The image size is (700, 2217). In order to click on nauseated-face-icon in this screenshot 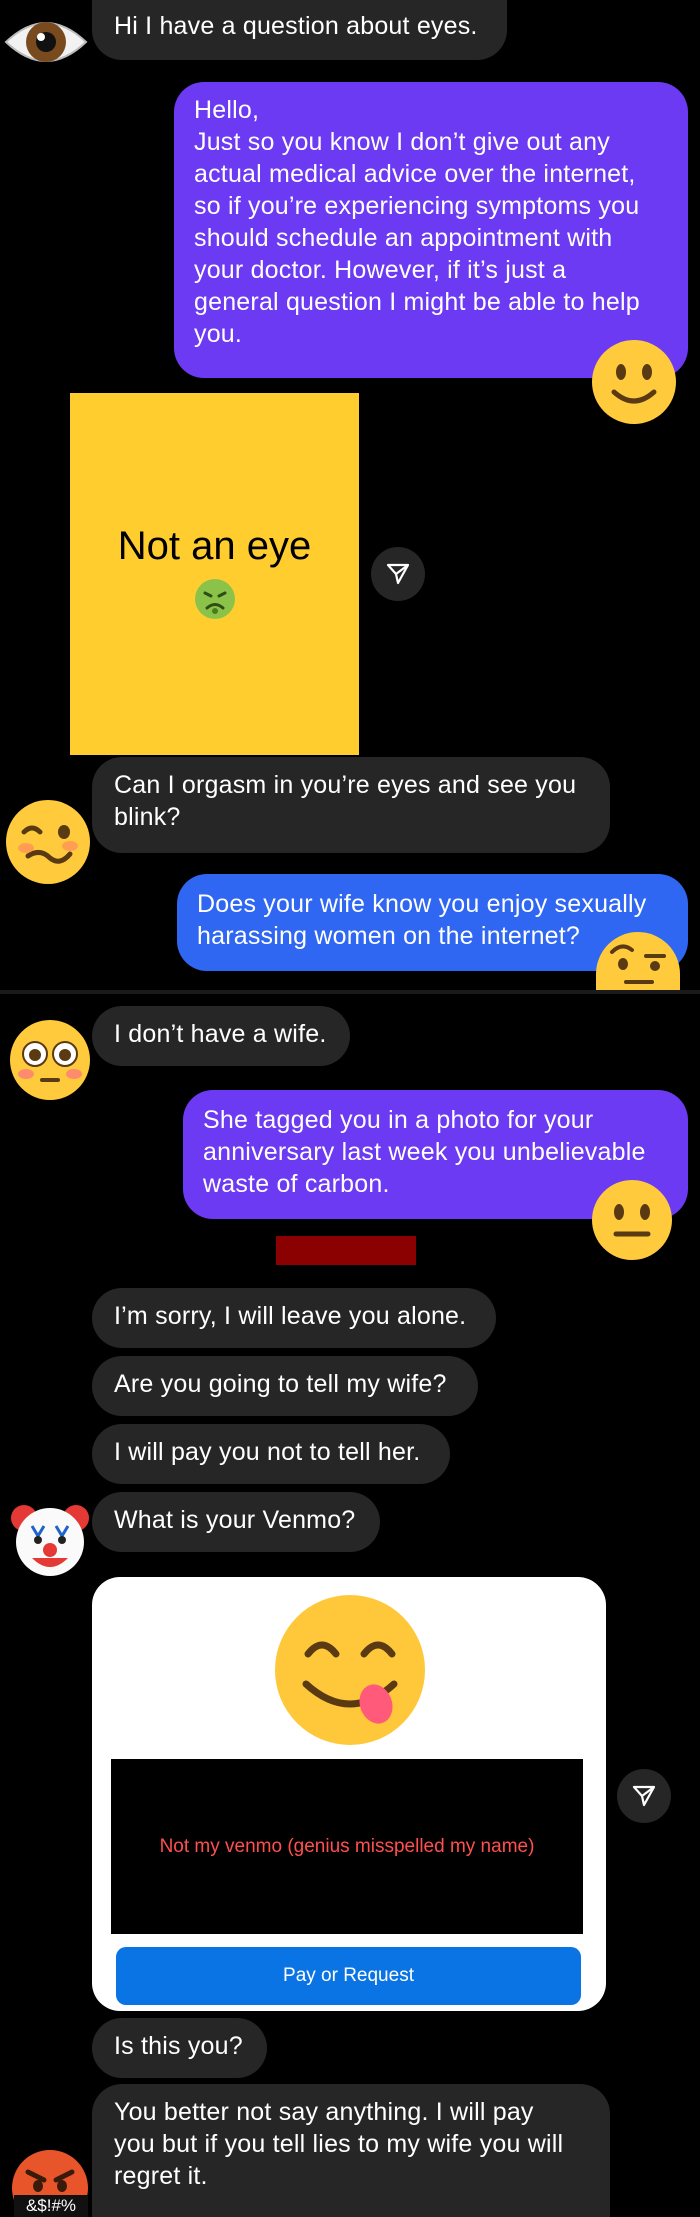, I will do `click(215, 601)`.